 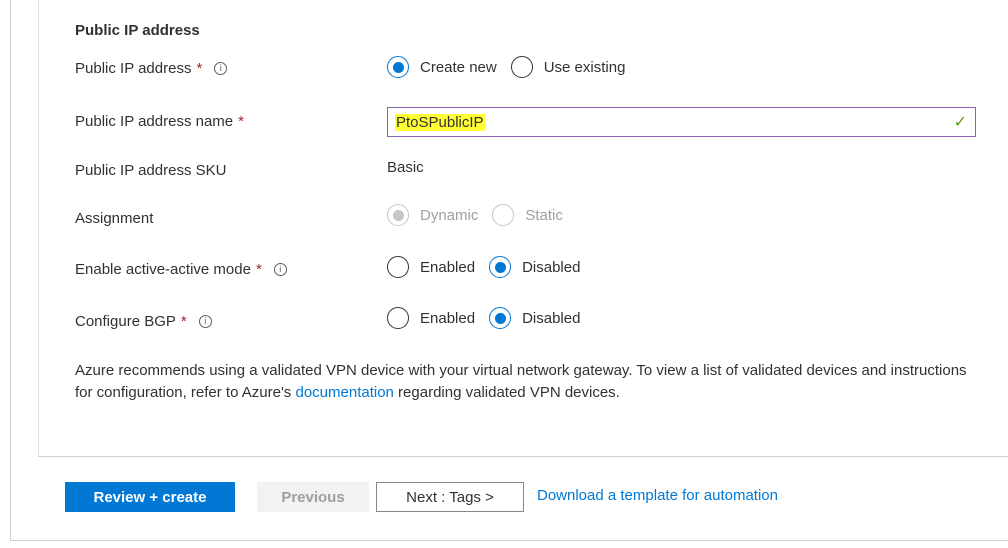 I want to click on note-text-after: regarding validated VPN devices., so click(x=506, y=392).